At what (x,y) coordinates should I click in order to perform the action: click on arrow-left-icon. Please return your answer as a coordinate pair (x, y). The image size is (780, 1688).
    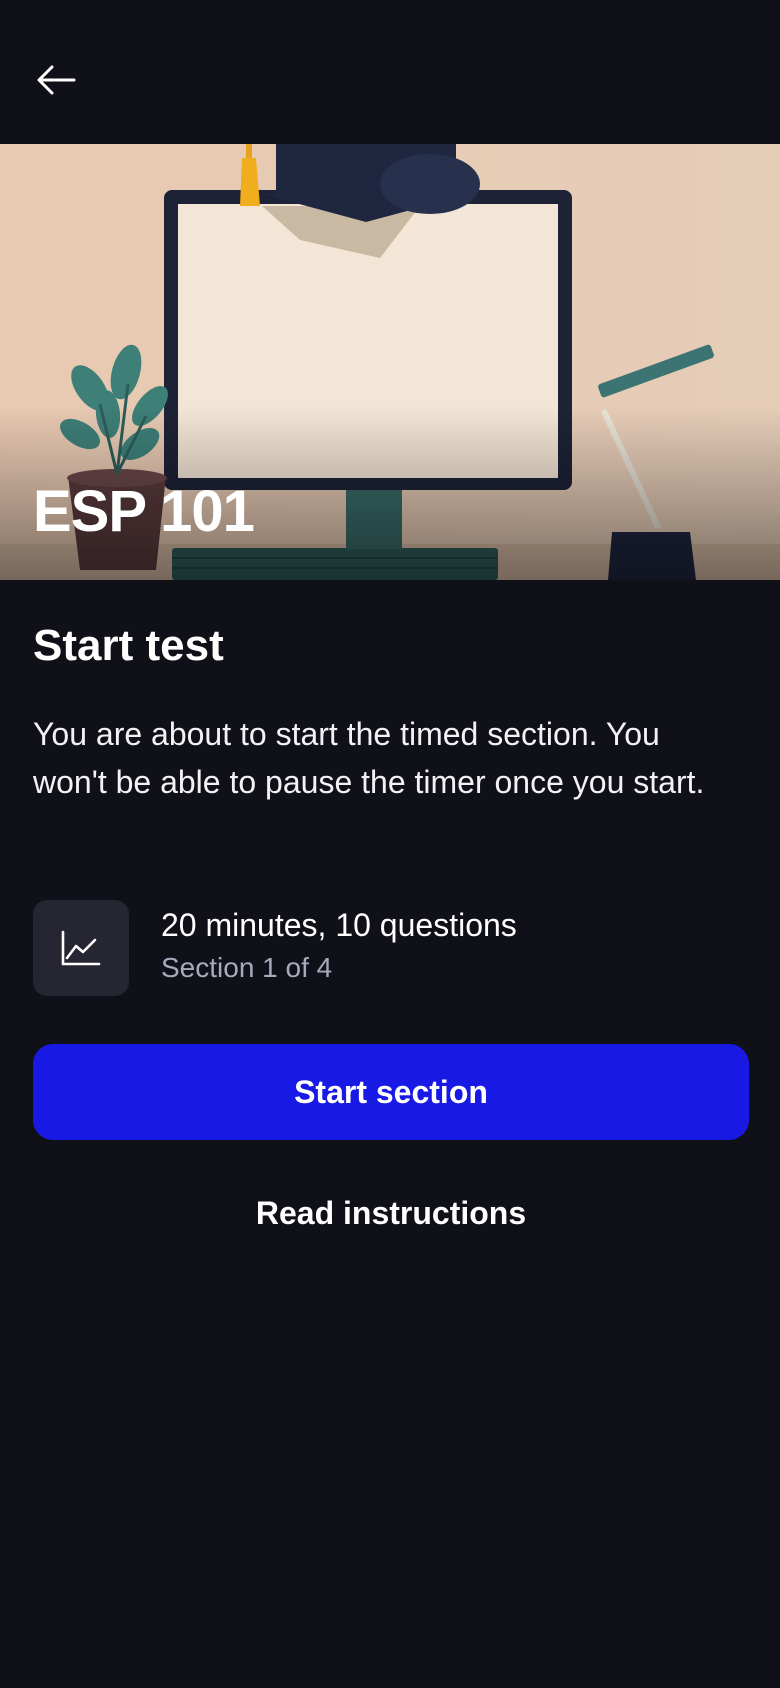
    Looking at the image, I should click on (56, 80).